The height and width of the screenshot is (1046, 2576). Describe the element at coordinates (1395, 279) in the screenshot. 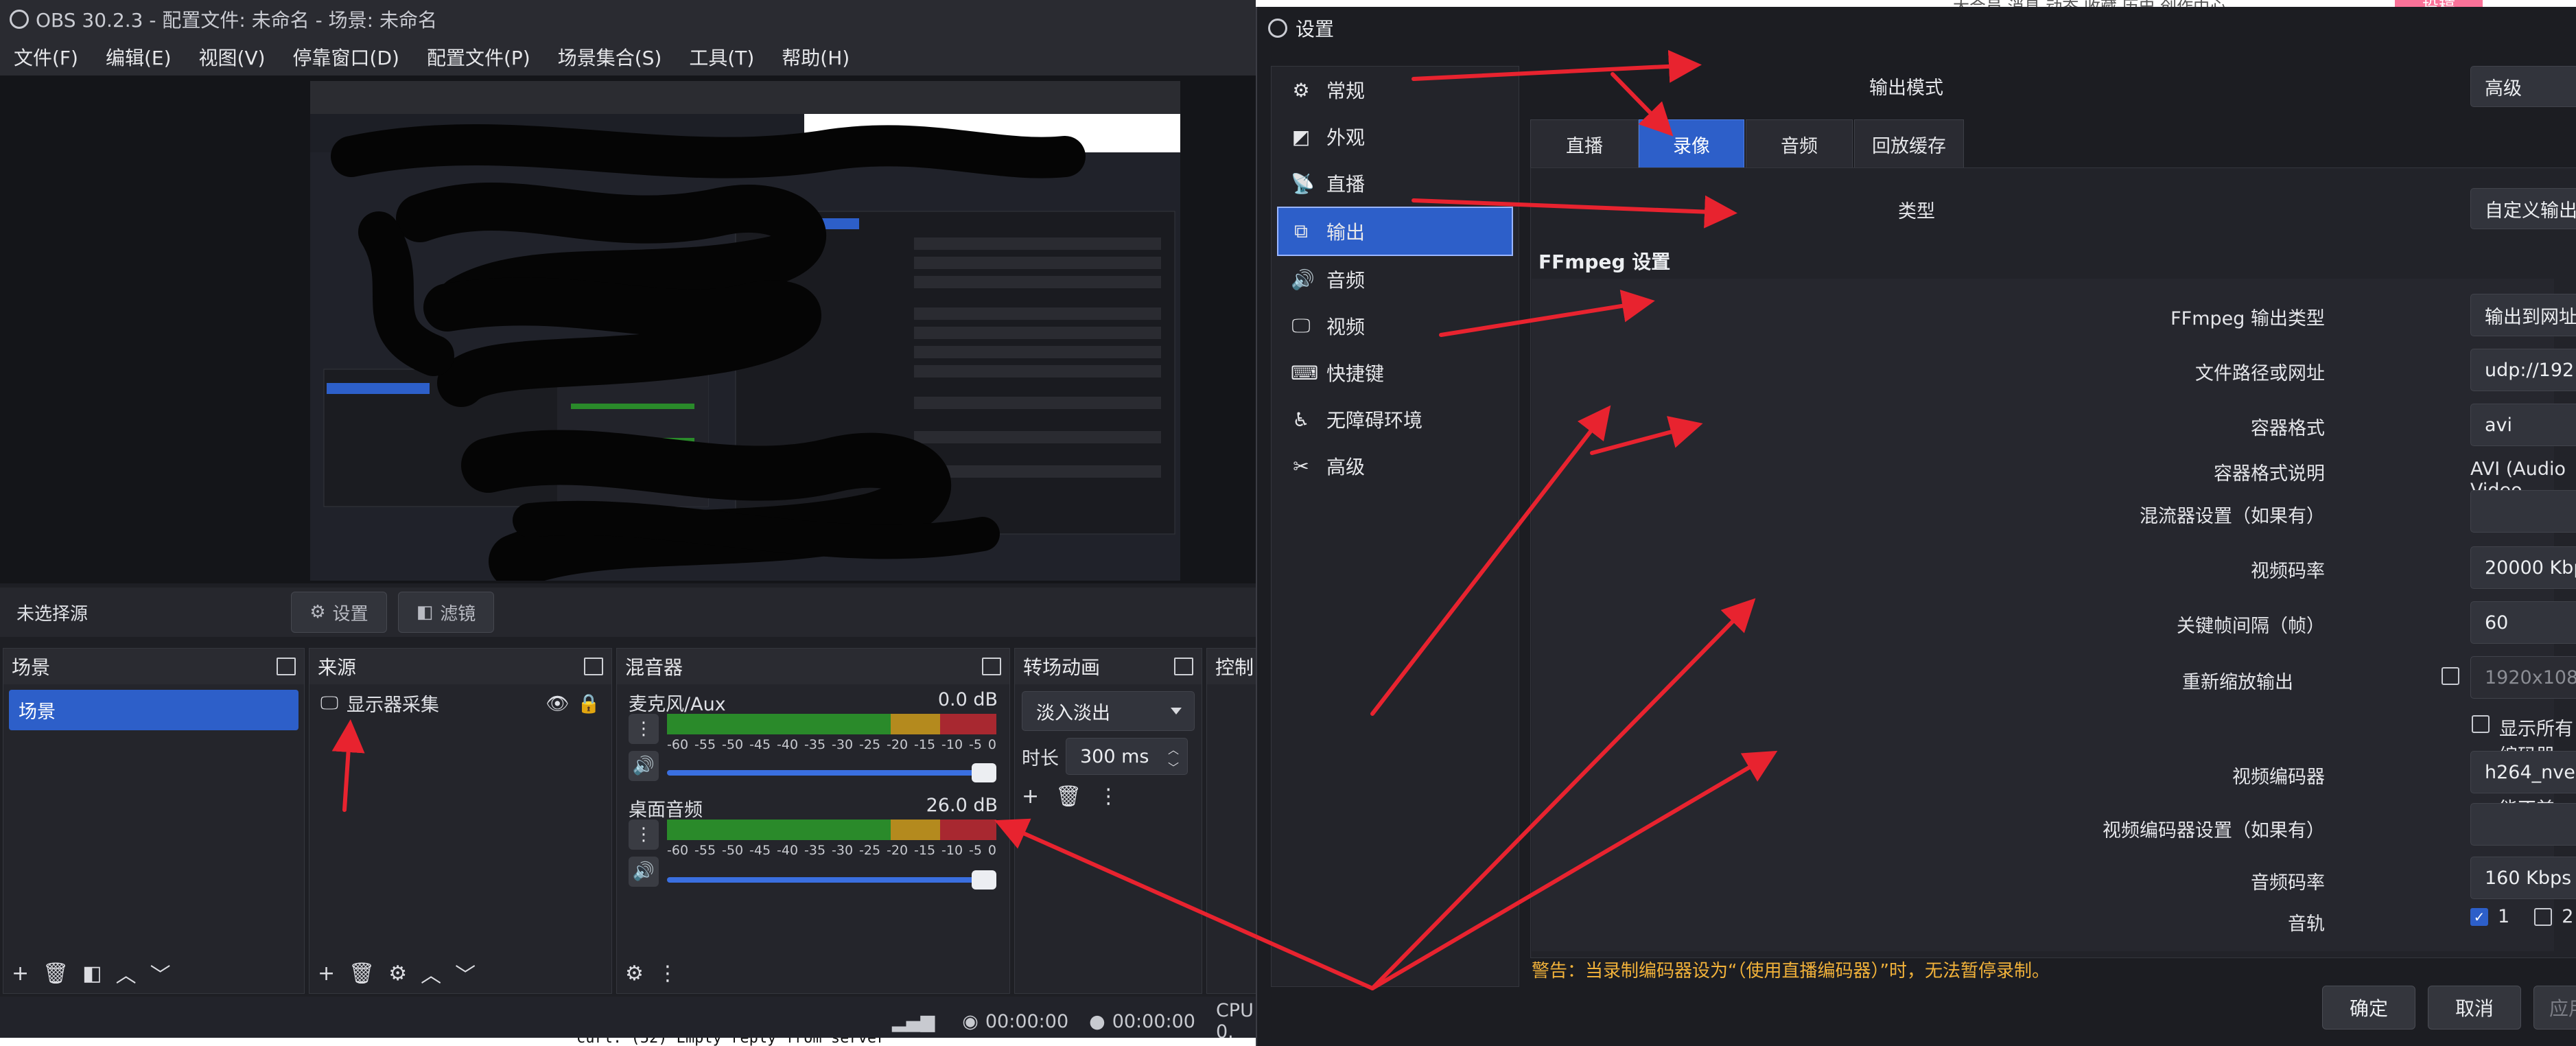

I see `nav-audio: 🔊 音频` at that location.